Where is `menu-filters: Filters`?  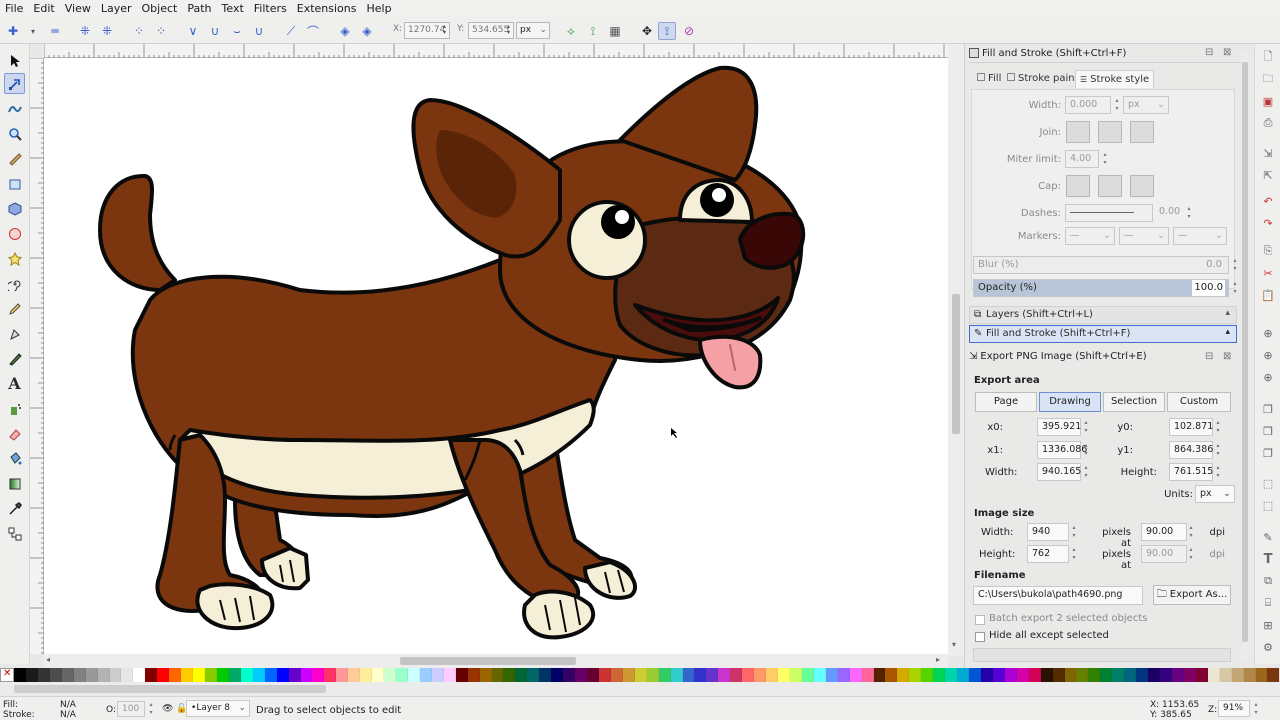
menu-filters: Filters is located at coordinates (270, 9).